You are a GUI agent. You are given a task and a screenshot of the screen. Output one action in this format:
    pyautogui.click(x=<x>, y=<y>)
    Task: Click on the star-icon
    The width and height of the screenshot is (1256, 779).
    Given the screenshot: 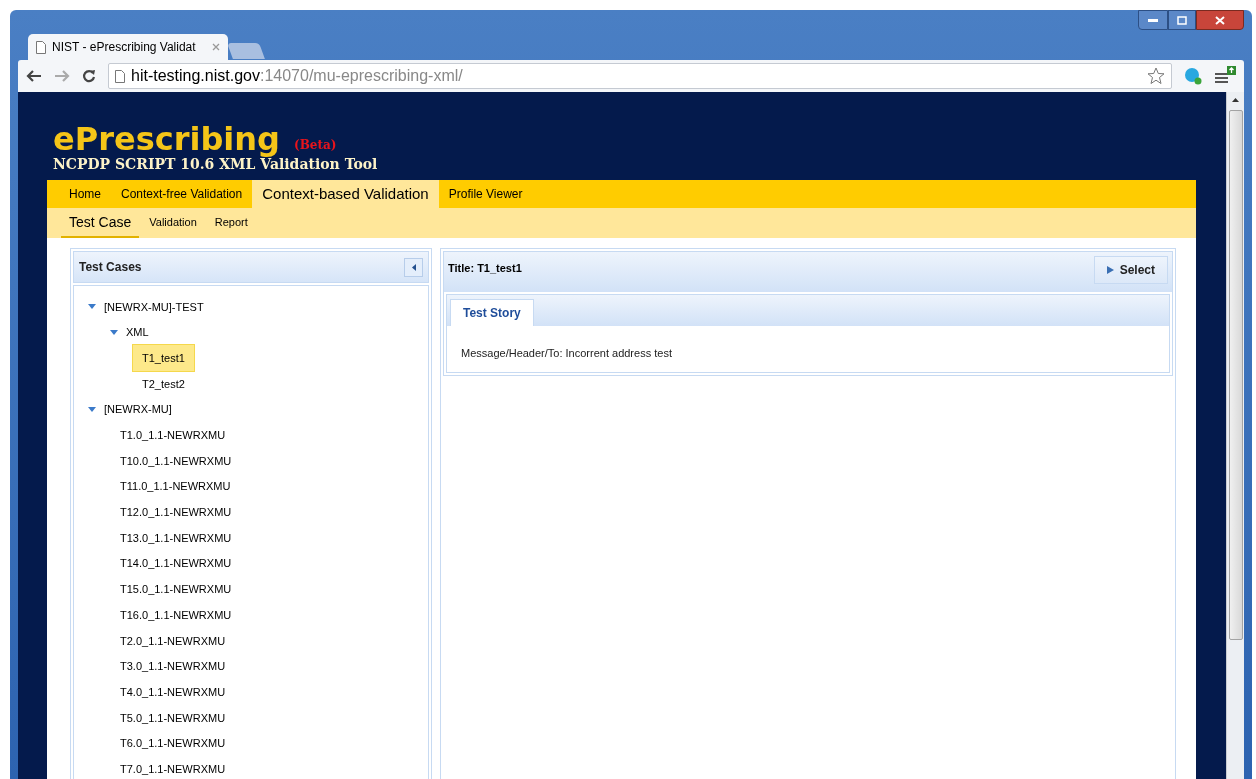 What is the action you would take?
    pyautogui.click(x=1156, y=76)
    